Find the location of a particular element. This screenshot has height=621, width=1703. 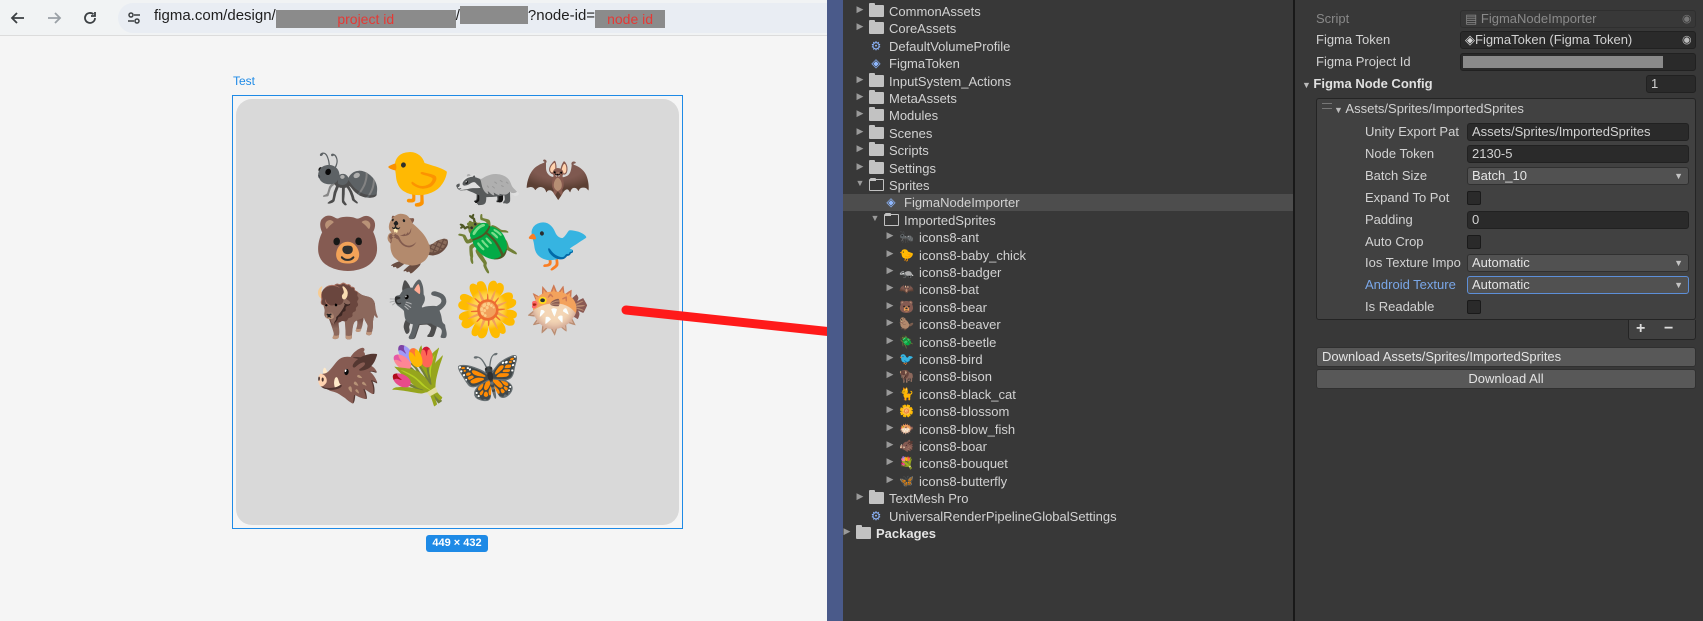

tree-asset-row: ◈ FigmaToken is located at coordinates (1068, 63).